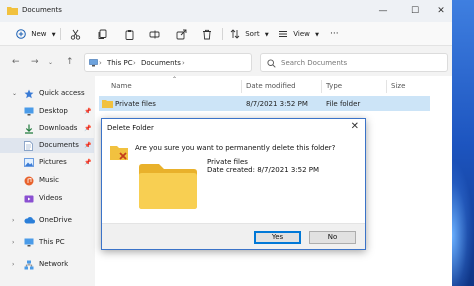 This screenshot has height=286, width=474. What do you see at coordinates (50, 62) in the screenshot?
I see `recent-dropdown: ⌄` at bounding box center [50, 62].